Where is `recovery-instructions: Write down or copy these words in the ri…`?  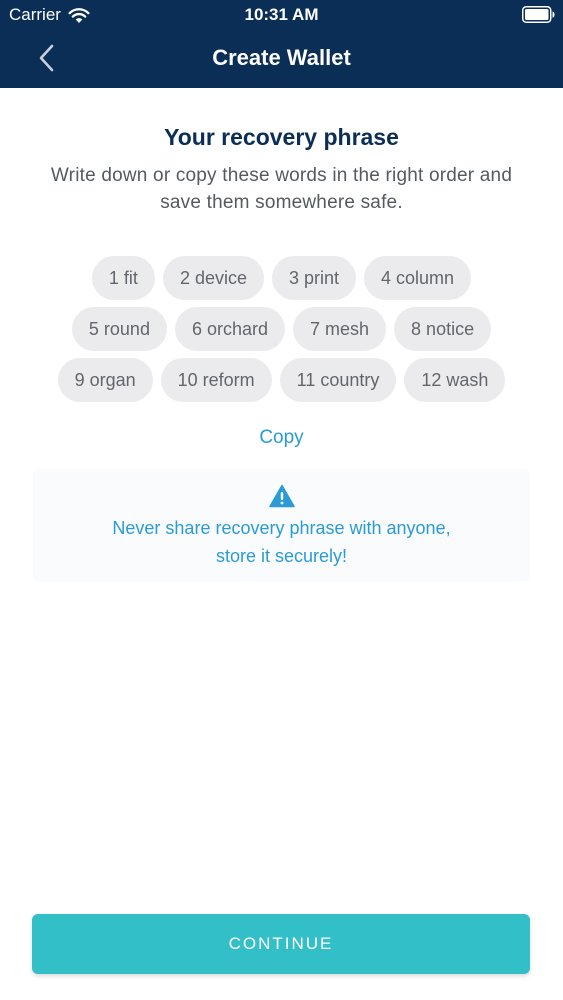 recovery-instructions: Write down or copy these words in the ri… is located at coordinates (281, 189).